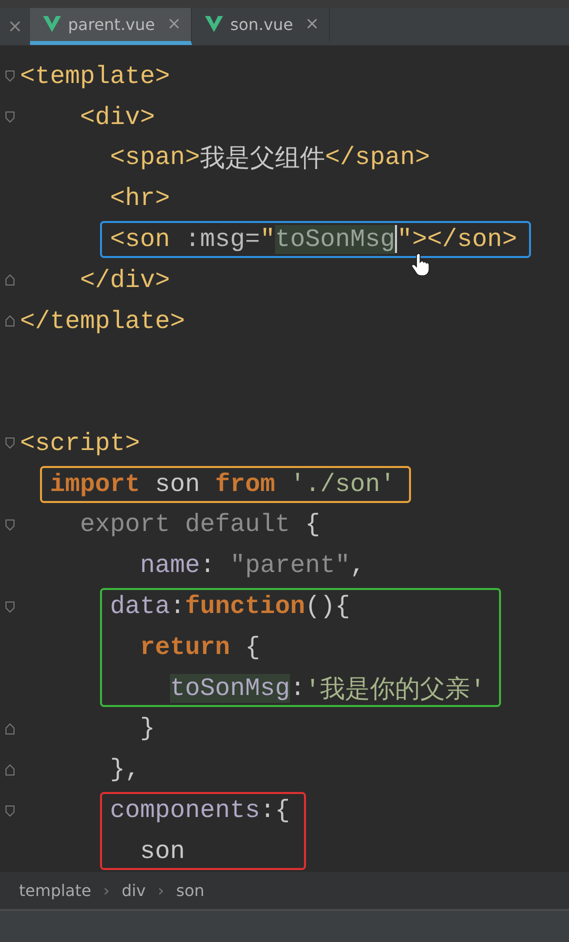  I want to click on code-tag: <script>, so click(80, 443).